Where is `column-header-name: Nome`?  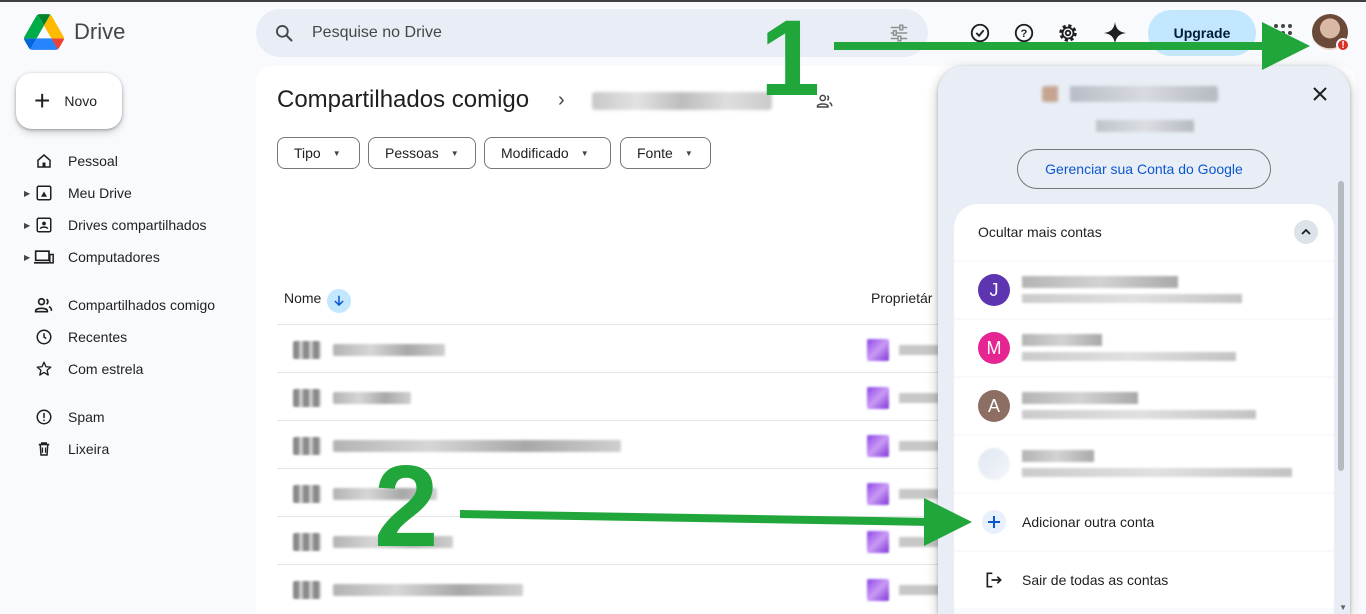
column-header-name: Nome is located at coordinates (302, 298).